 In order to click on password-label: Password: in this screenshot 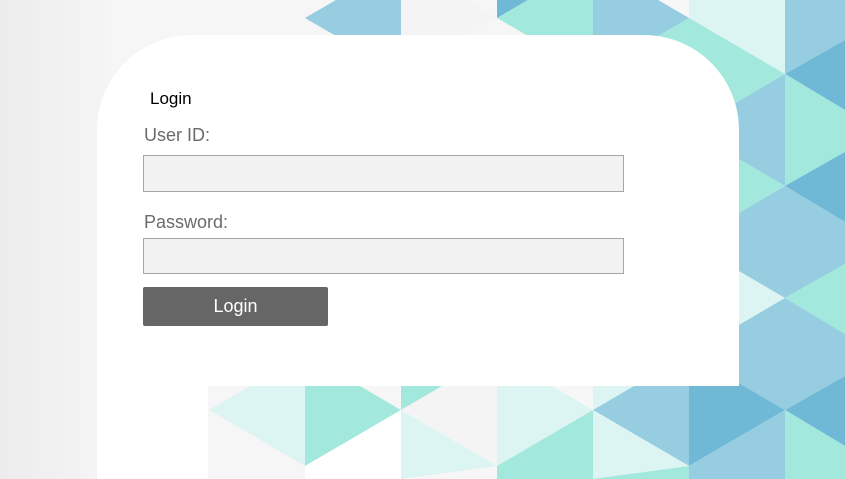, I will do `click(186, 222)`.